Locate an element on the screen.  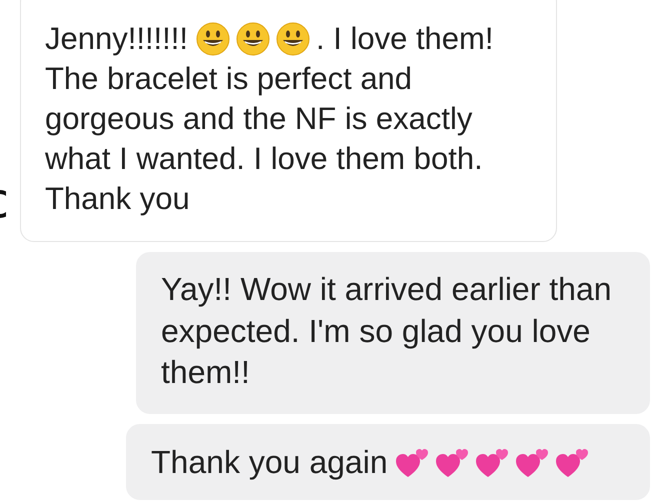
message-text: Thank you is located at coordinates (117, 199).